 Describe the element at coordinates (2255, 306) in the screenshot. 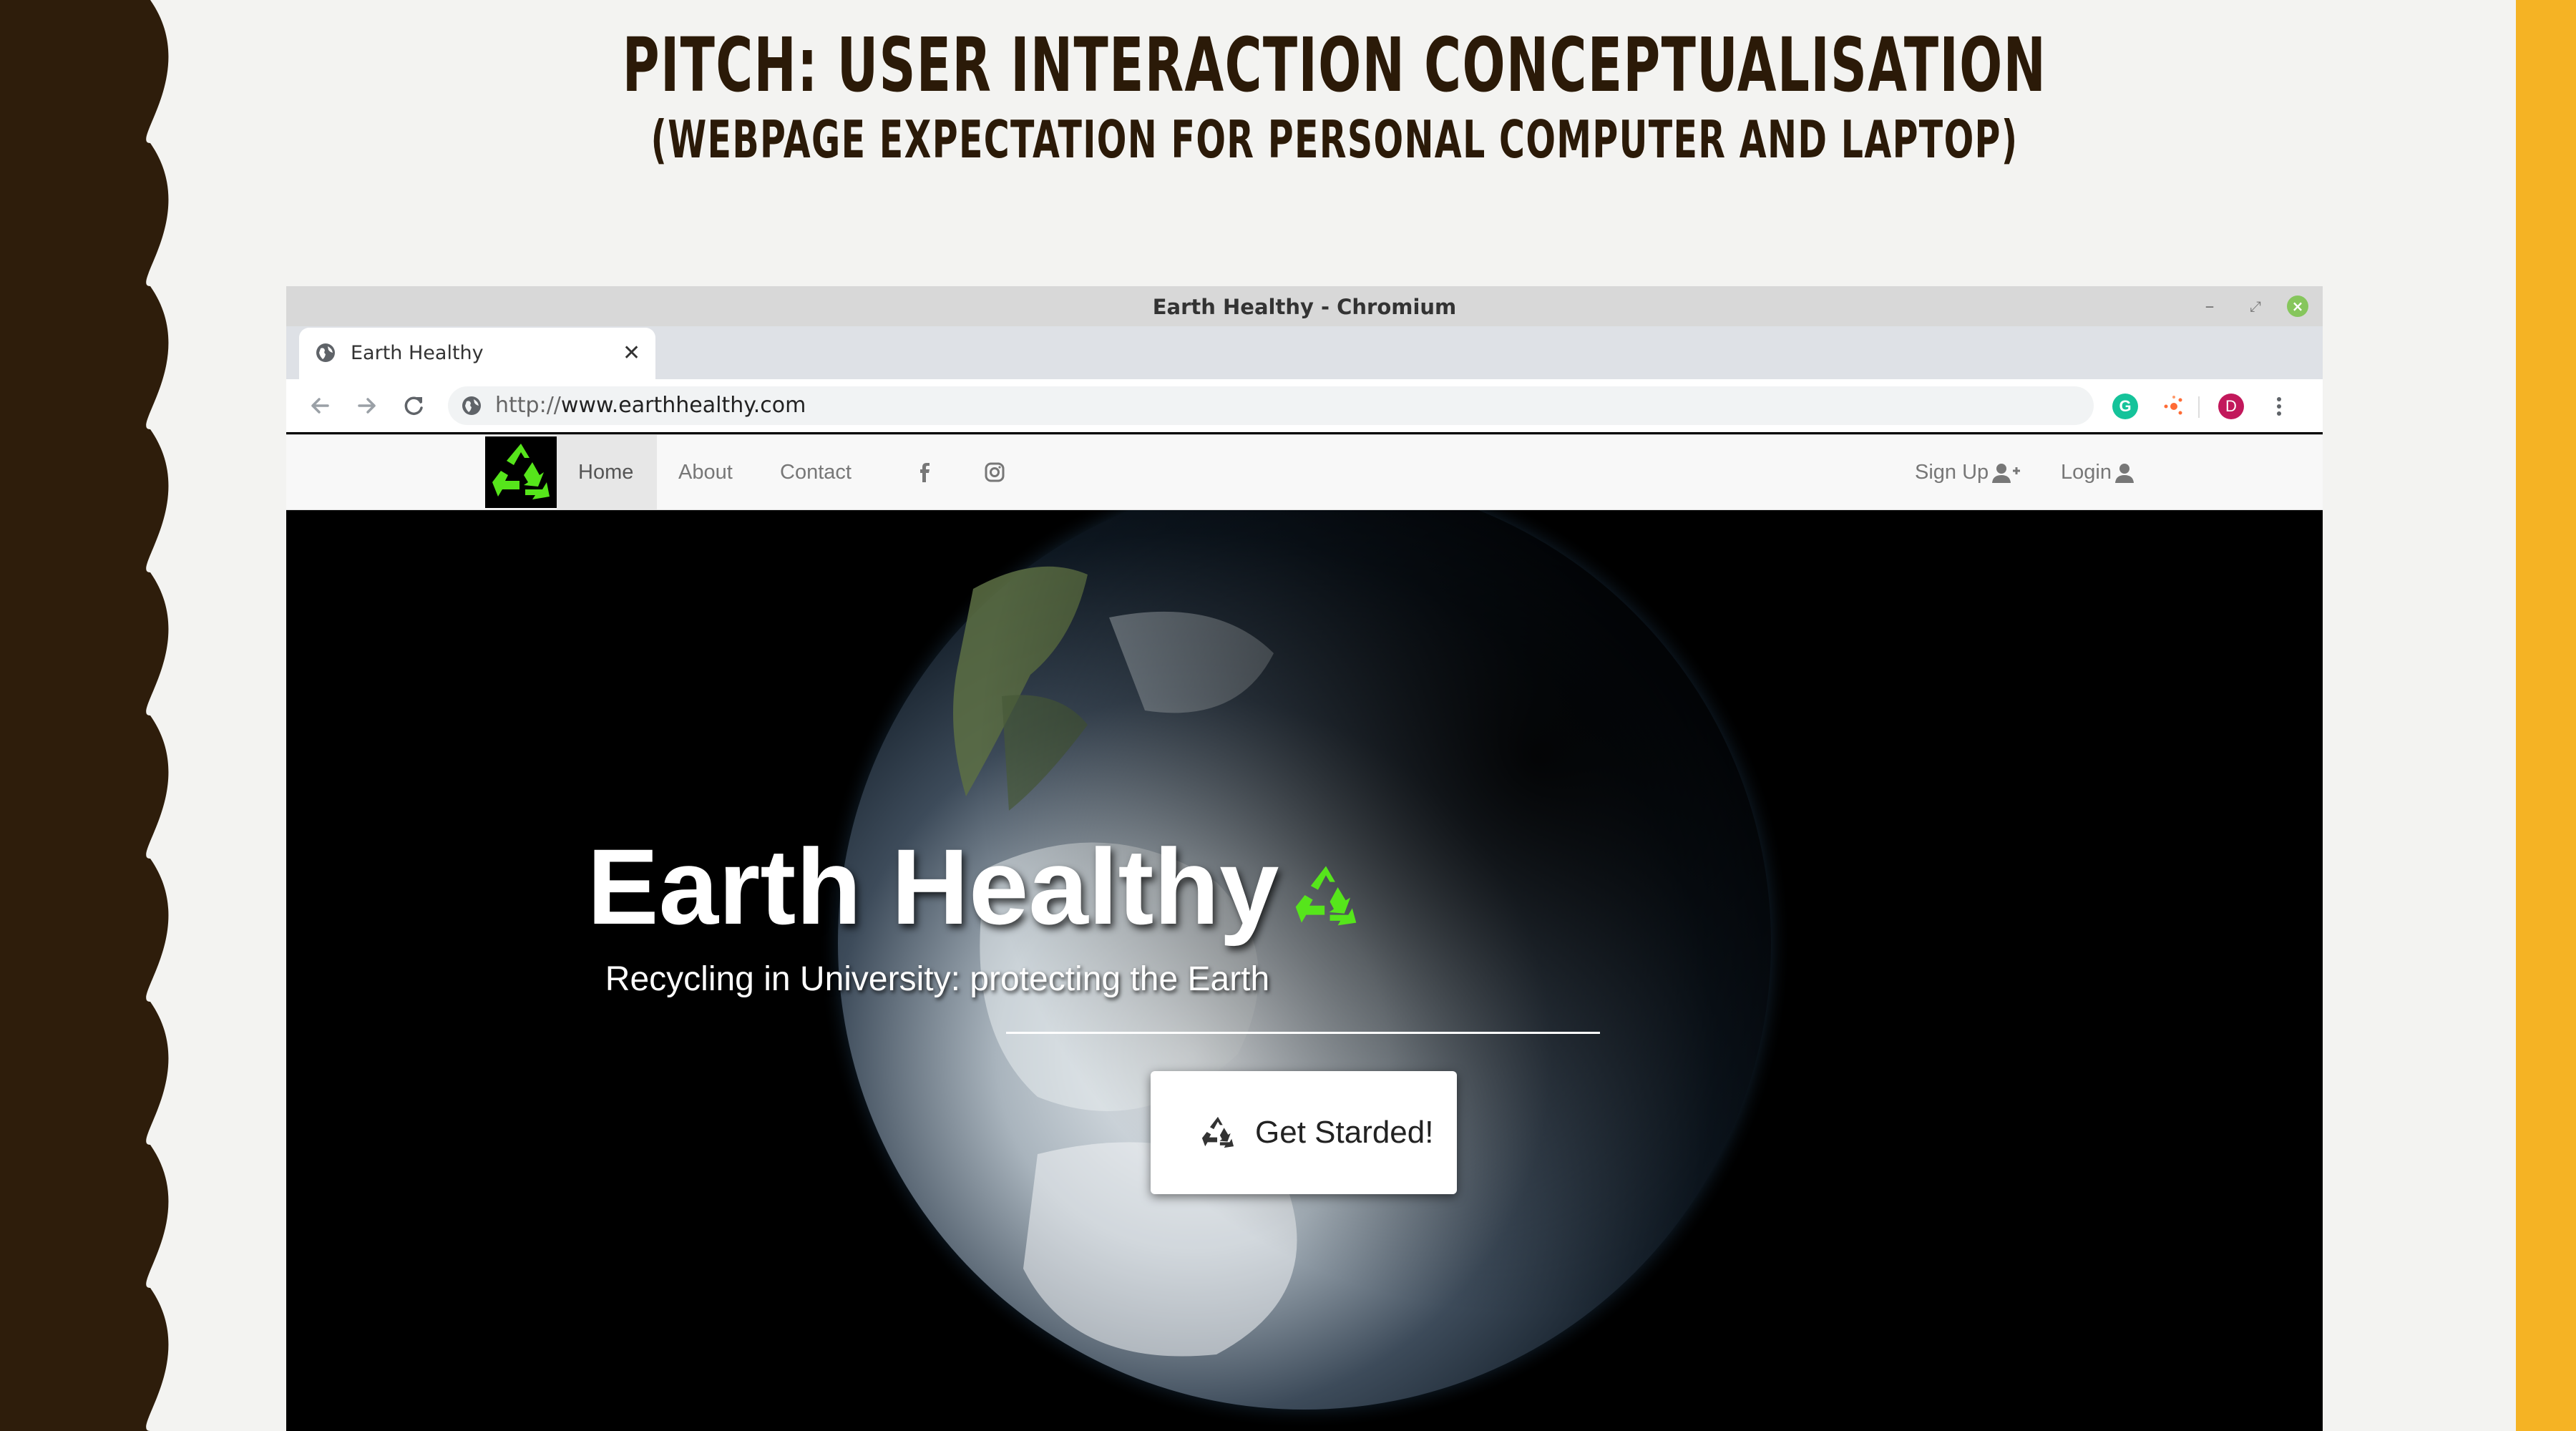

I see `maximize-icon: ⤢` at that location.